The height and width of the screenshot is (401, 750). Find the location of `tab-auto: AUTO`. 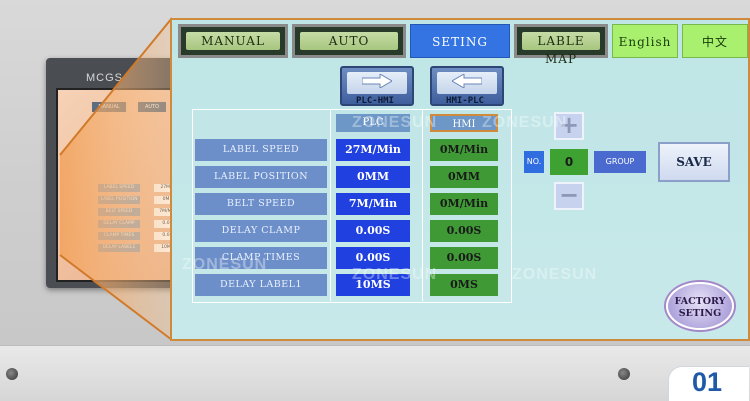

tab-auto: AUTO is located at coordinates (349, 41).